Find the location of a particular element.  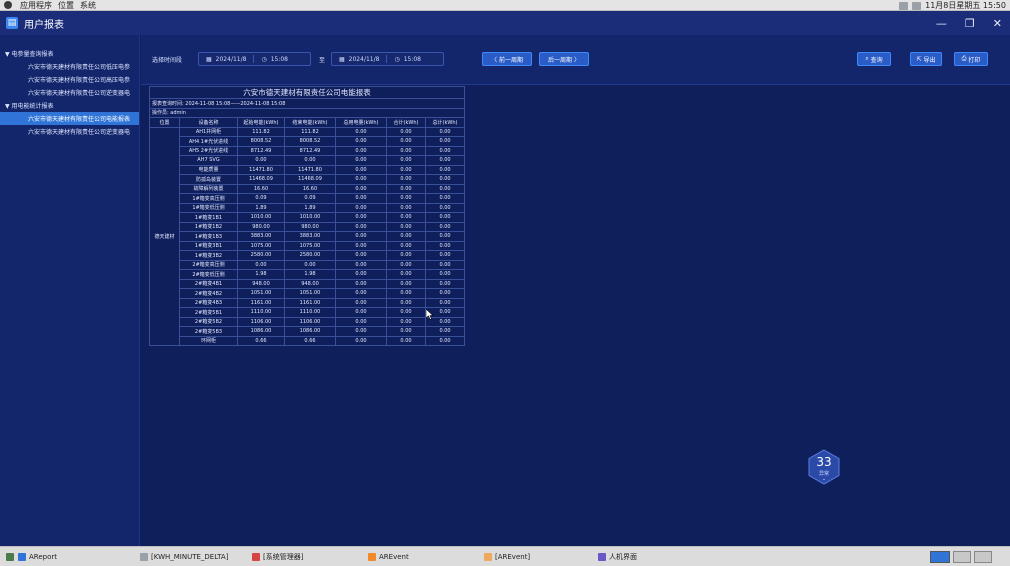

value-cell: 111.82 is located at coordinates (310, 131).